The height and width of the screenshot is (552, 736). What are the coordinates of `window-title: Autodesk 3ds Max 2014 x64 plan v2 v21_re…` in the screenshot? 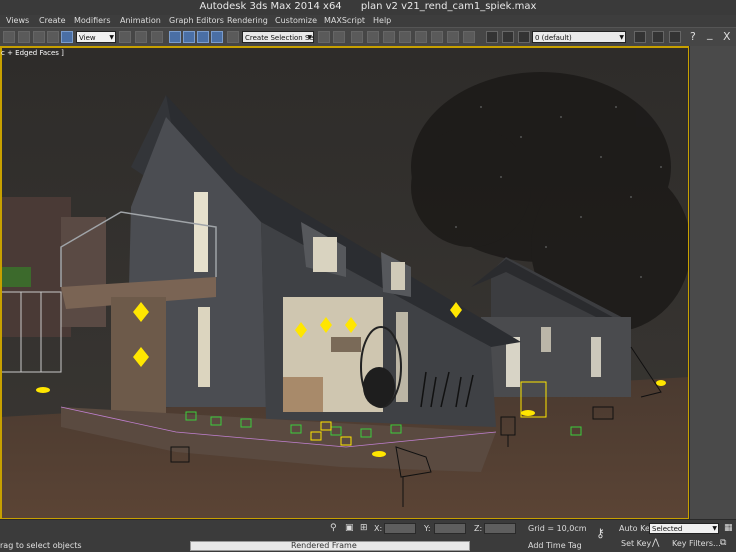 It's located at (368, 6).